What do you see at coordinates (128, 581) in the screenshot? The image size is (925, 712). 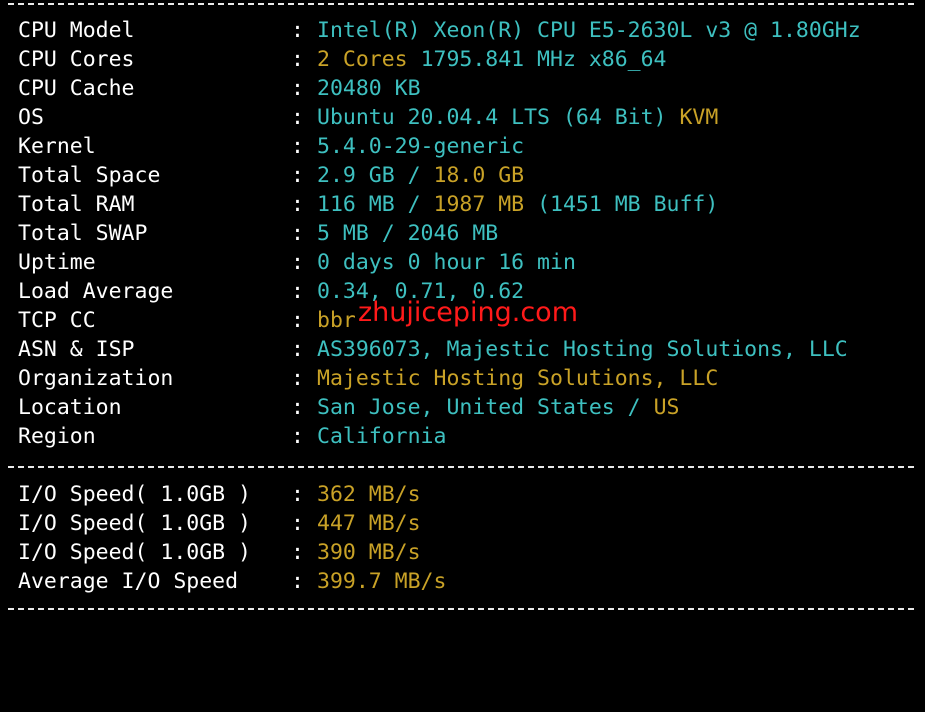 I see `row-label: Average I/O Speed` at bounding box center [128, 581].